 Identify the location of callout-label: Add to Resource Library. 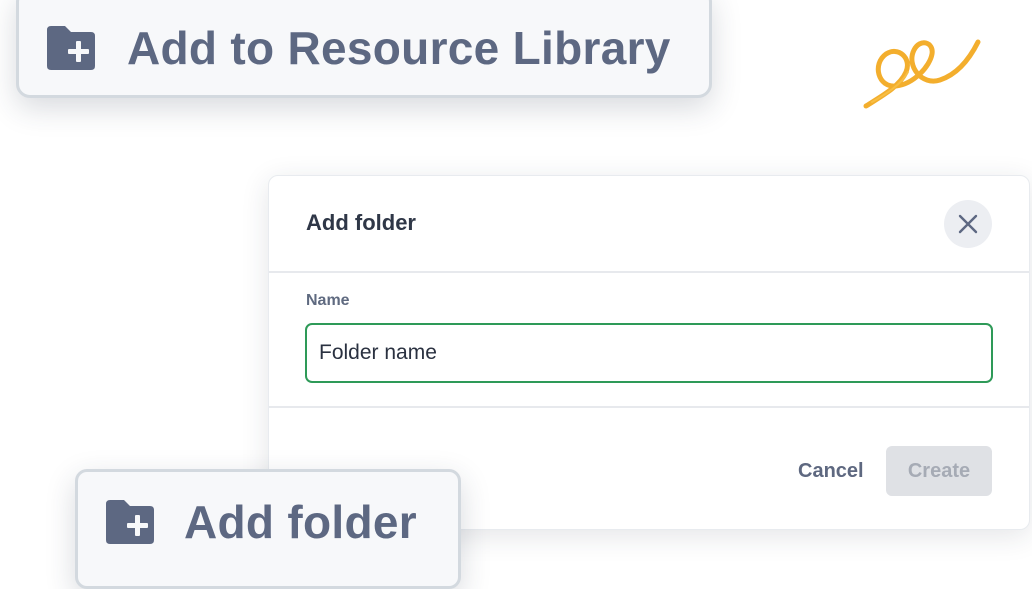
(399, 48).